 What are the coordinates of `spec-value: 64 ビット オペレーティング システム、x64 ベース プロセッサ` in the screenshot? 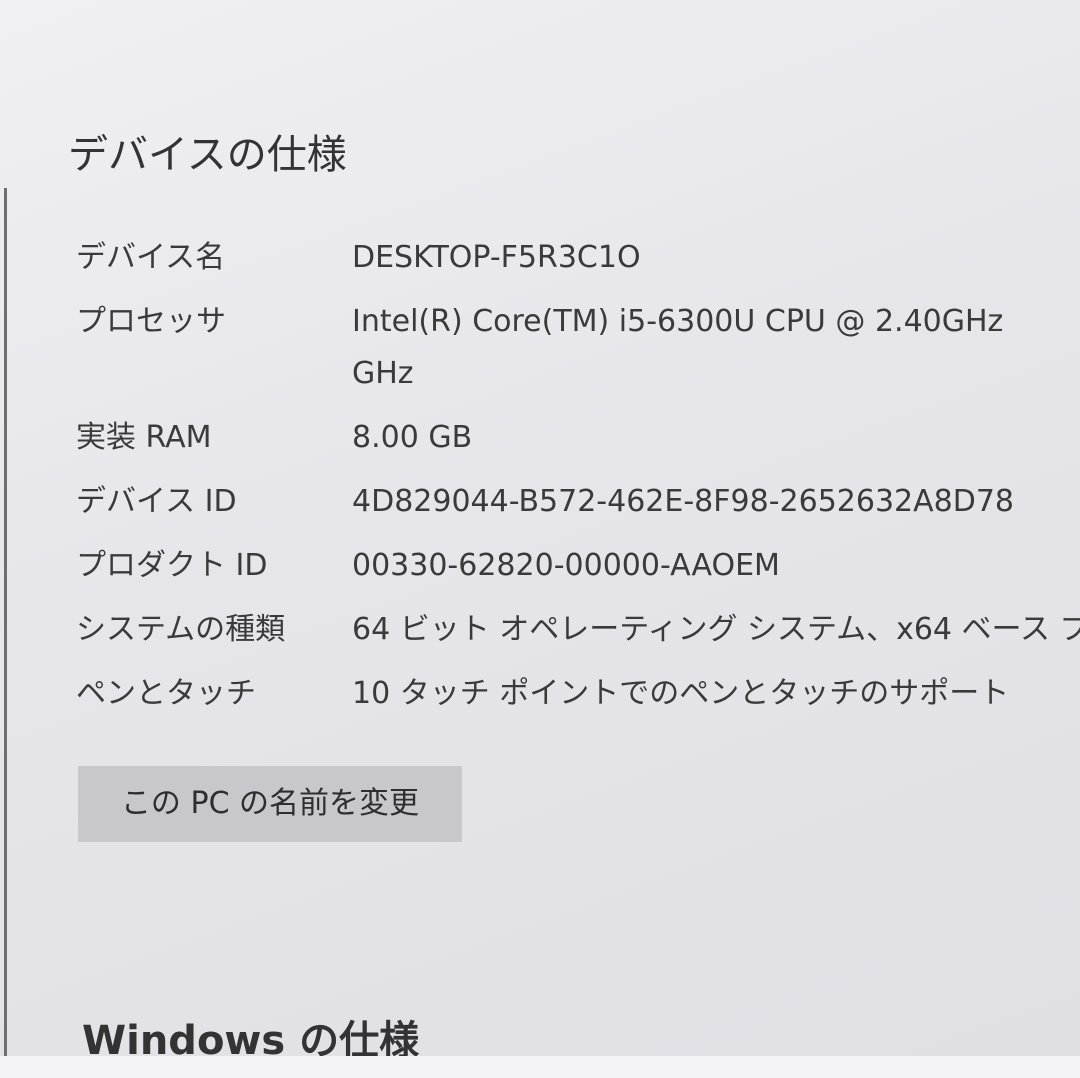 It's located at (716, 629).